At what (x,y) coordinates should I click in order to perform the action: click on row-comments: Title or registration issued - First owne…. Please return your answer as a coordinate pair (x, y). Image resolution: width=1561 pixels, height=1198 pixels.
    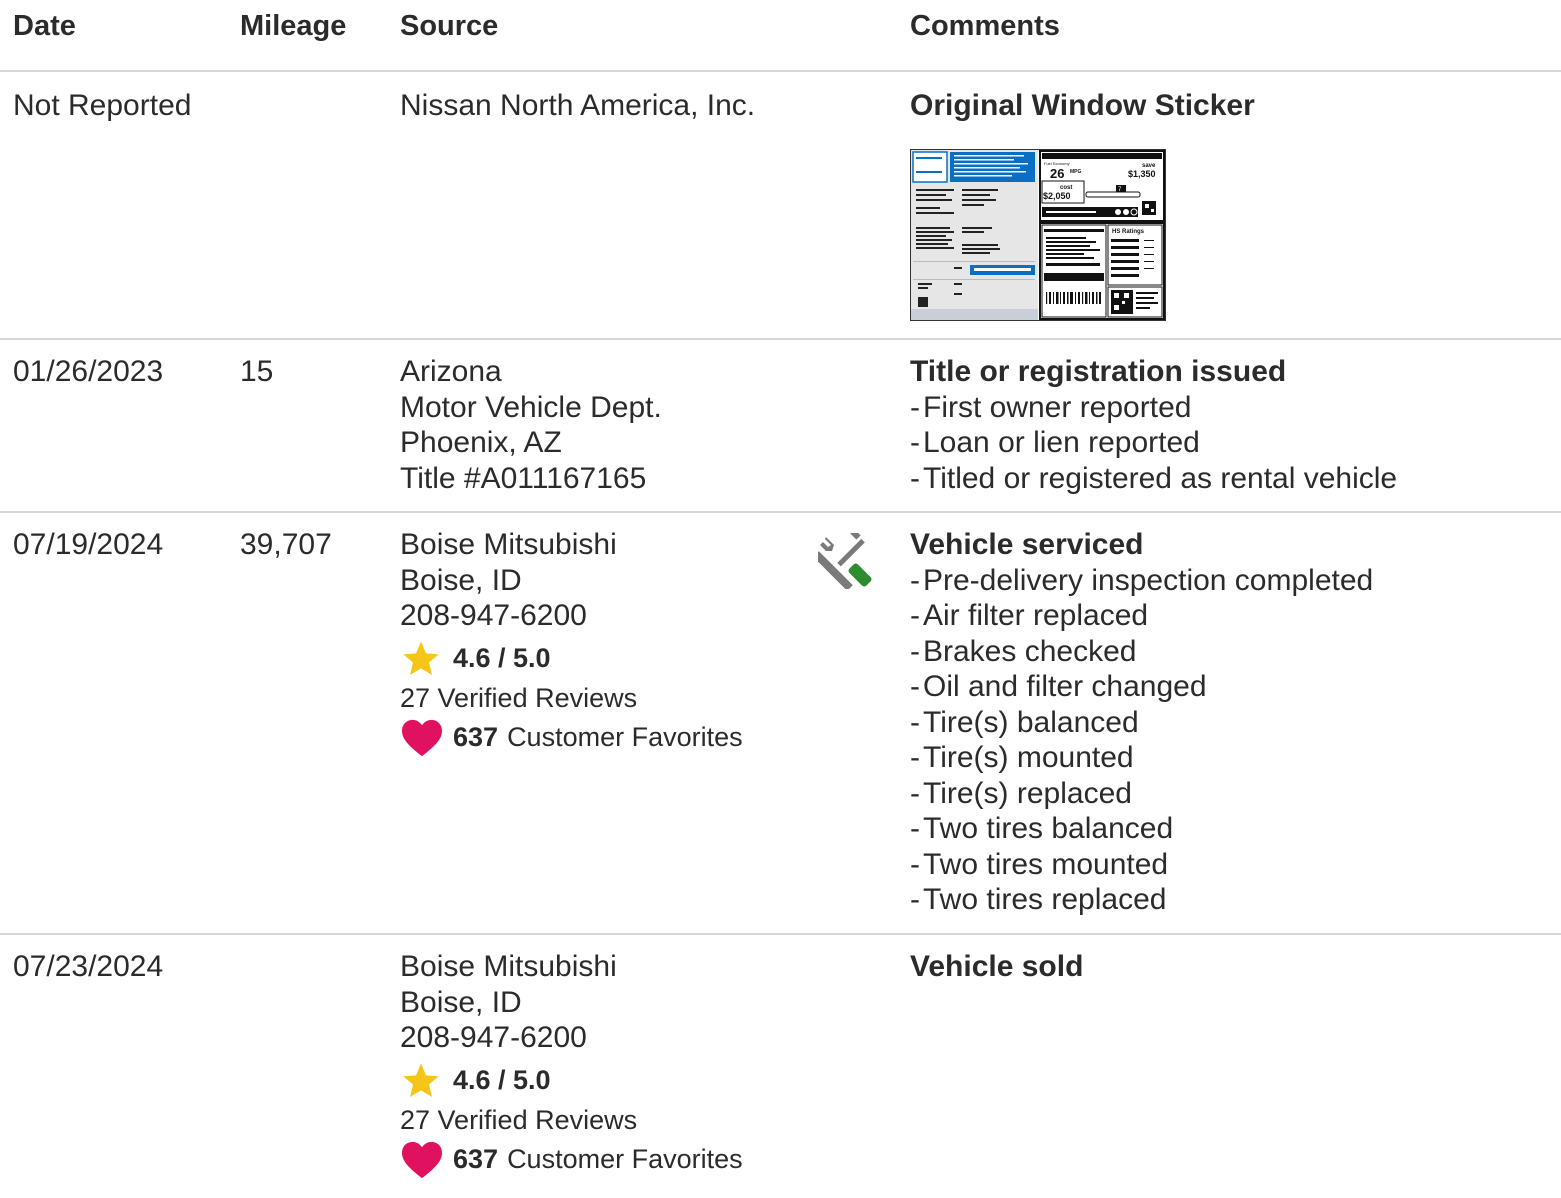
    Looking at the image, I should click on (1230, 425).